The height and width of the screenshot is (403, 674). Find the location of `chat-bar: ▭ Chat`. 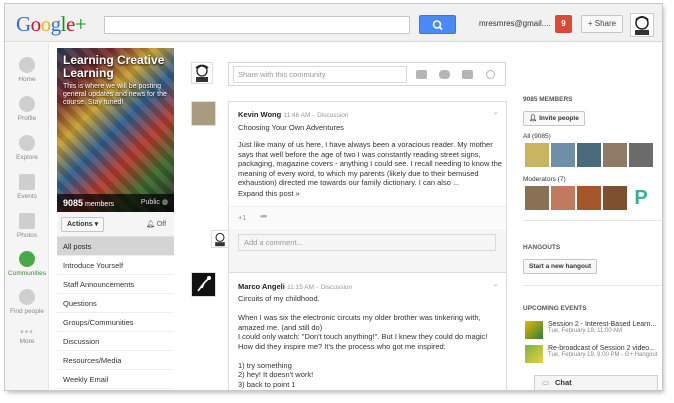

chat-bar: ▭ Chat is located at coordinates (596, 382).